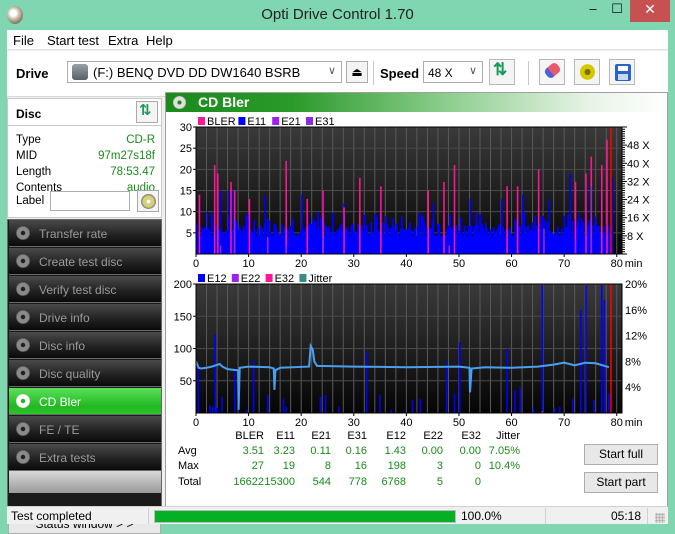  I want to click on speed-select: 48 X ∨, so click(453, 72).